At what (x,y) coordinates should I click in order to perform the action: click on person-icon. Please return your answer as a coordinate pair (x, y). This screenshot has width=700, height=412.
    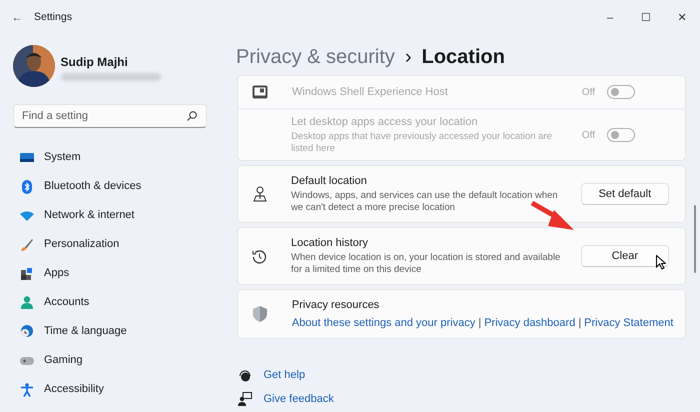
    Looking at the image, I should click on (26, 302).